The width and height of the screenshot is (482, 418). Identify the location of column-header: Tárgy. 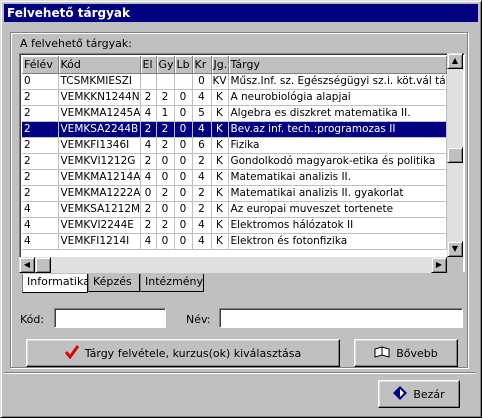
(337, 65).